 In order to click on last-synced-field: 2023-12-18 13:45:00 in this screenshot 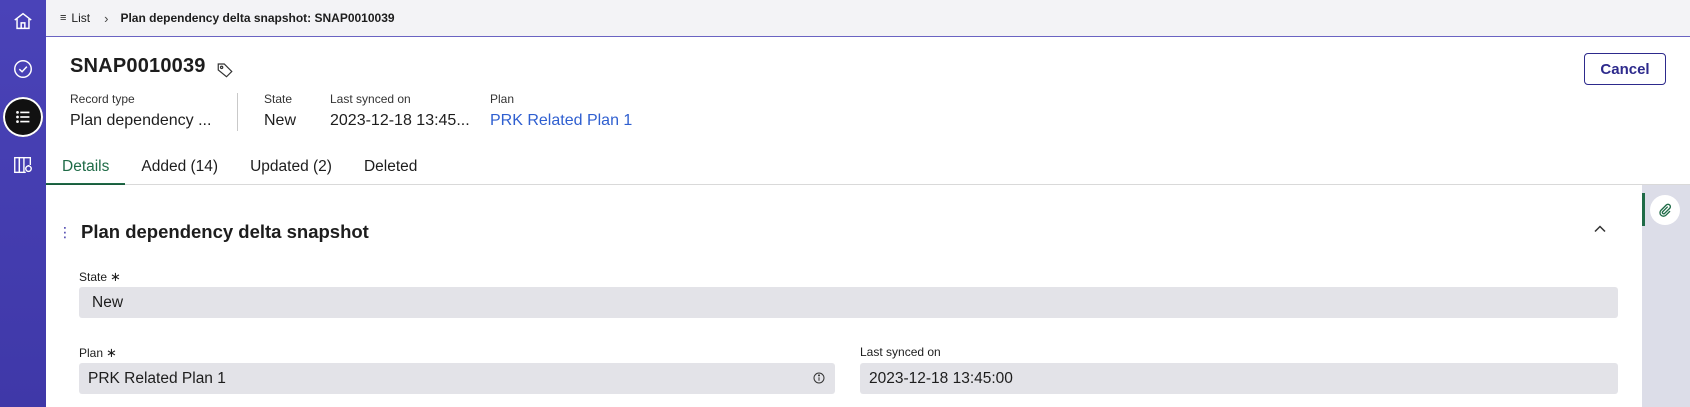, I will do `click(1239, 378)`.